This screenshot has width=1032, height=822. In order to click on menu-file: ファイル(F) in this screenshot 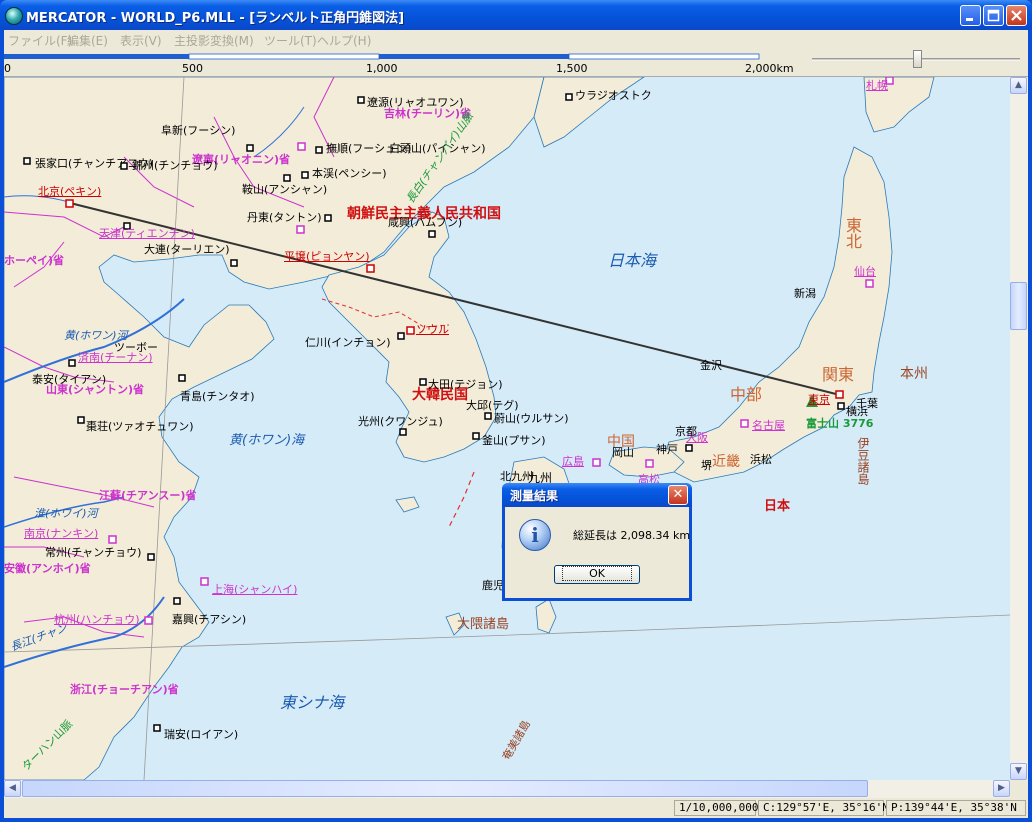, I will do `click(40, 40)`.